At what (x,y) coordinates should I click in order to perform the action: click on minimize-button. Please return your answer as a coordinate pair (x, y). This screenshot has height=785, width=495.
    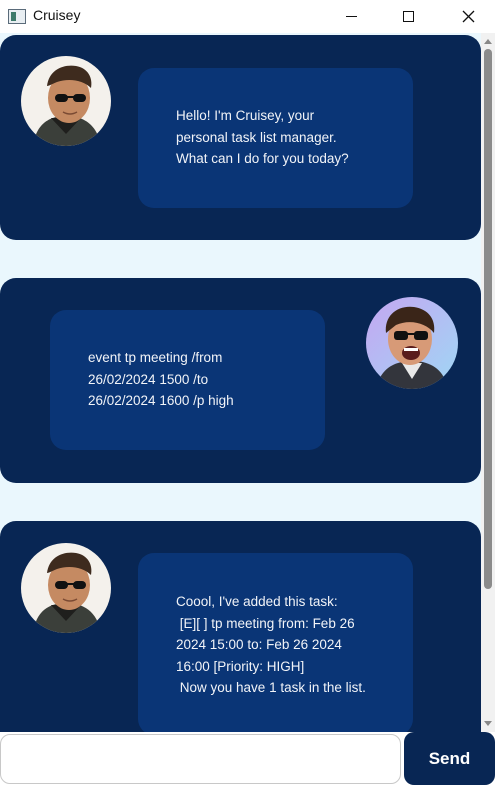
    Looking at the image, I should click on (351, 16).